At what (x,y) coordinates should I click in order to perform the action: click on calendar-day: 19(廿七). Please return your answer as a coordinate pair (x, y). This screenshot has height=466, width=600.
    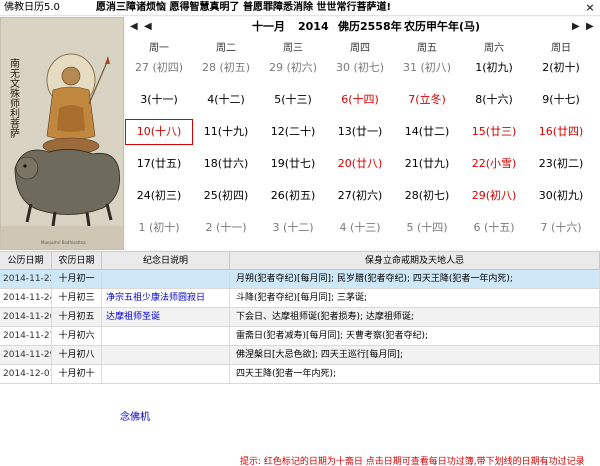
    Looking at the image, I should click on (293, 164).